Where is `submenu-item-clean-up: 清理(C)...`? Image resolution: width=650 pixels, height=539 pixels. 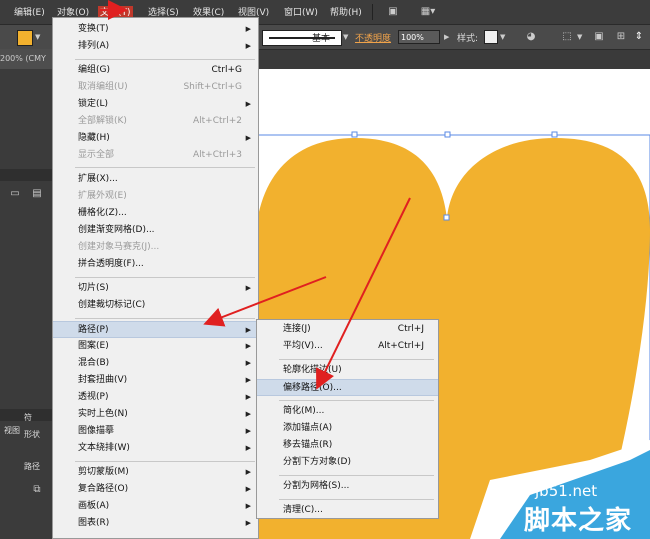
submenu-item-clean-up: 清理(C)... is located at coordinates (347, 510).